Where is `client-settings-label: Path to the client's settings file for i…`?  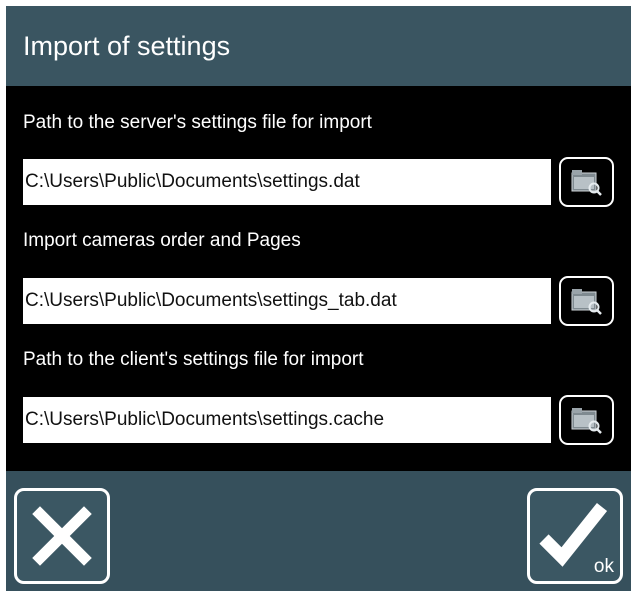
client-settings-label: Path to the client's settings file for i… is located at coordinates (193, 359).